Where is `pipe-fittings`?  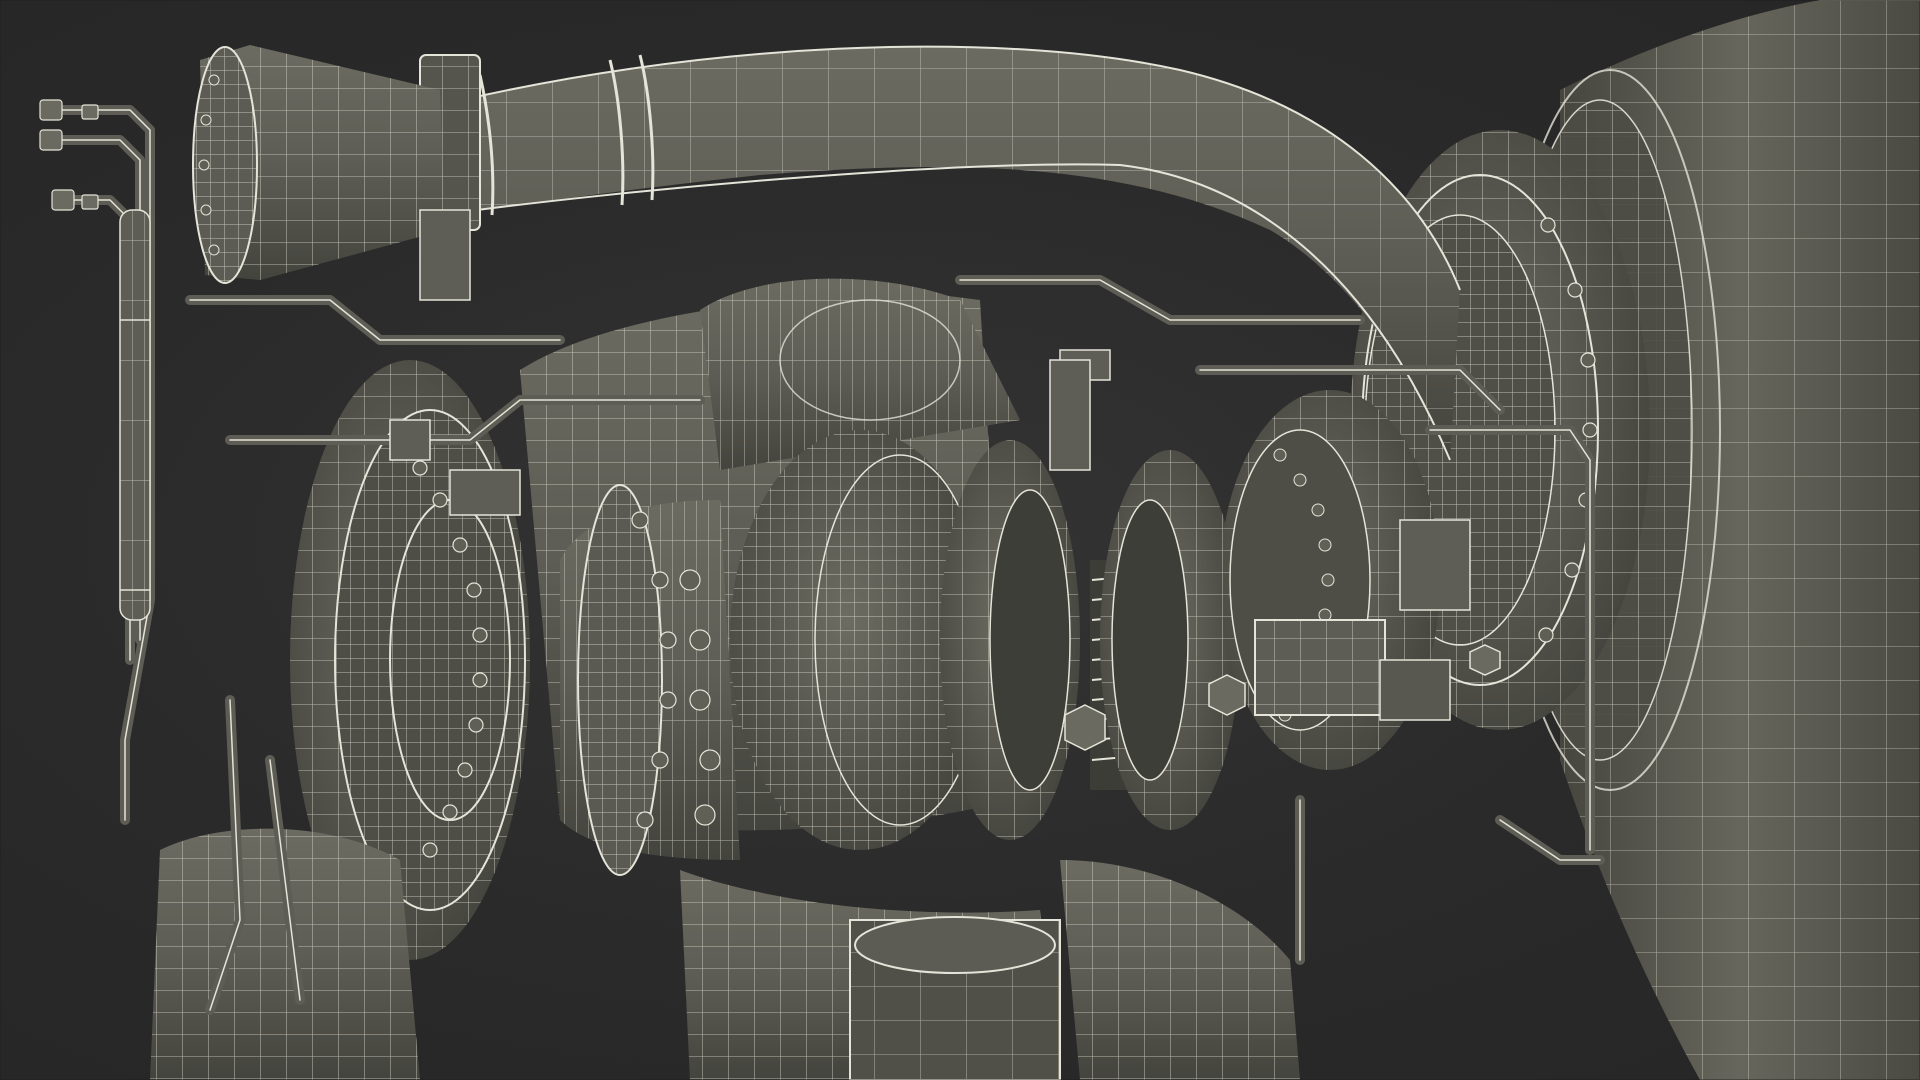
pipe-fittings is located at coordinates (69, 155).